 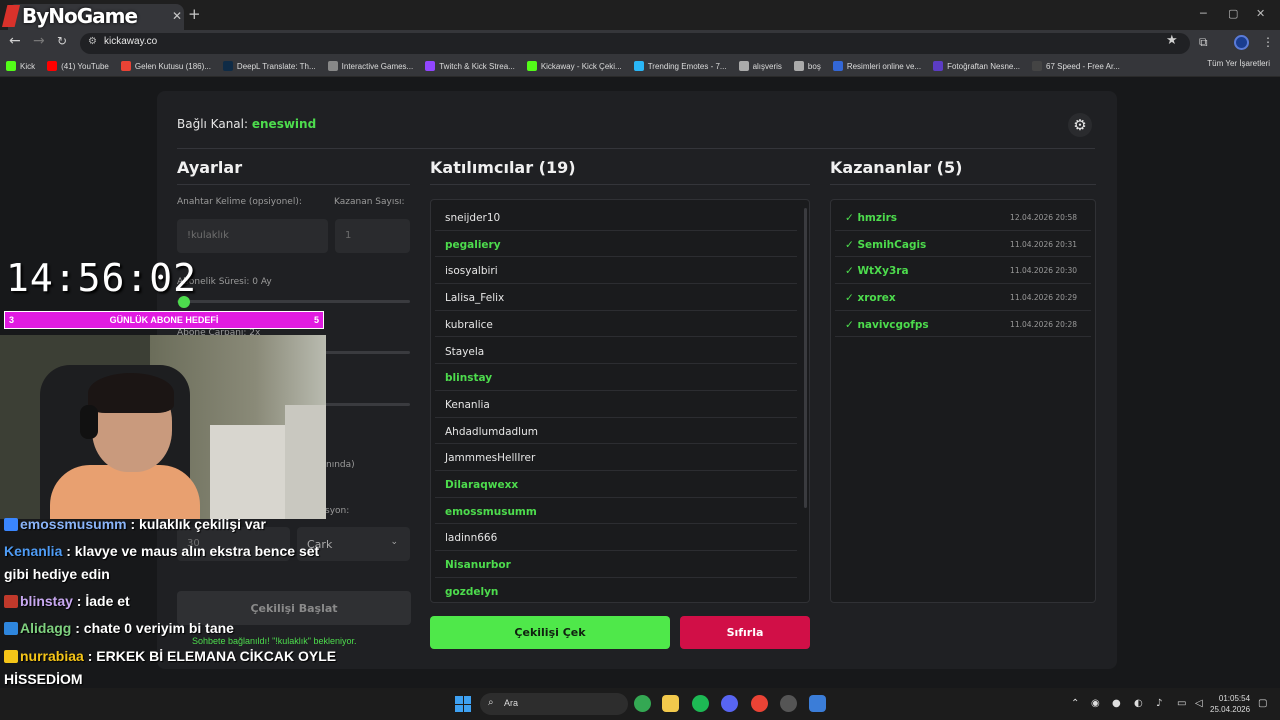 I want to click on volume-icon: ◁, so click(x=1199, y=703).